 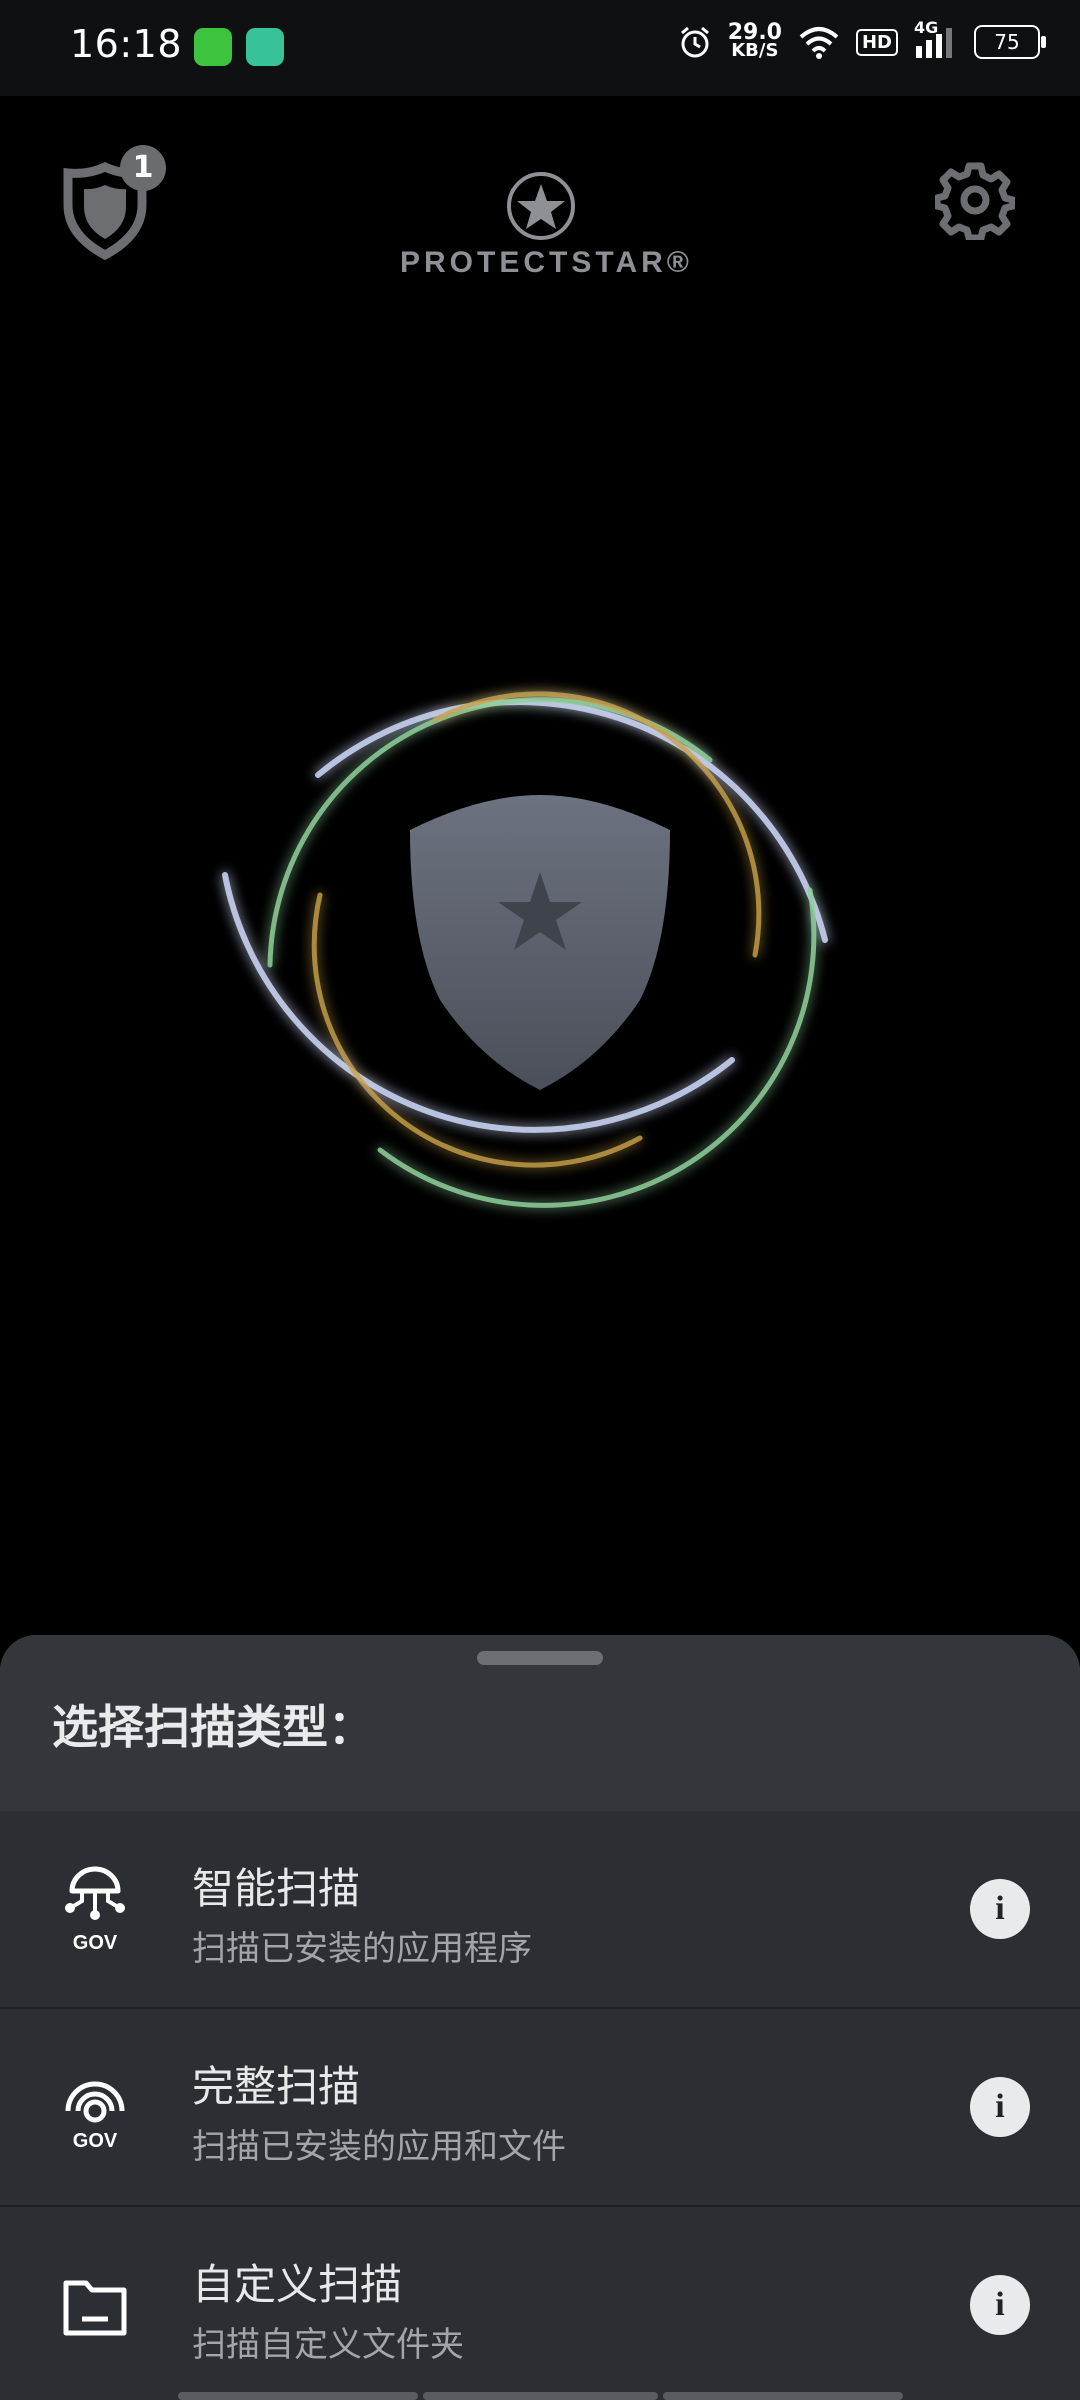 What do you see at coordinates (540, 2108) in the screenshot?
I see `full-scan-item: GOV 完整扫描 扫描已安装的应用和文件 i` at bounding box center [540, 2108].